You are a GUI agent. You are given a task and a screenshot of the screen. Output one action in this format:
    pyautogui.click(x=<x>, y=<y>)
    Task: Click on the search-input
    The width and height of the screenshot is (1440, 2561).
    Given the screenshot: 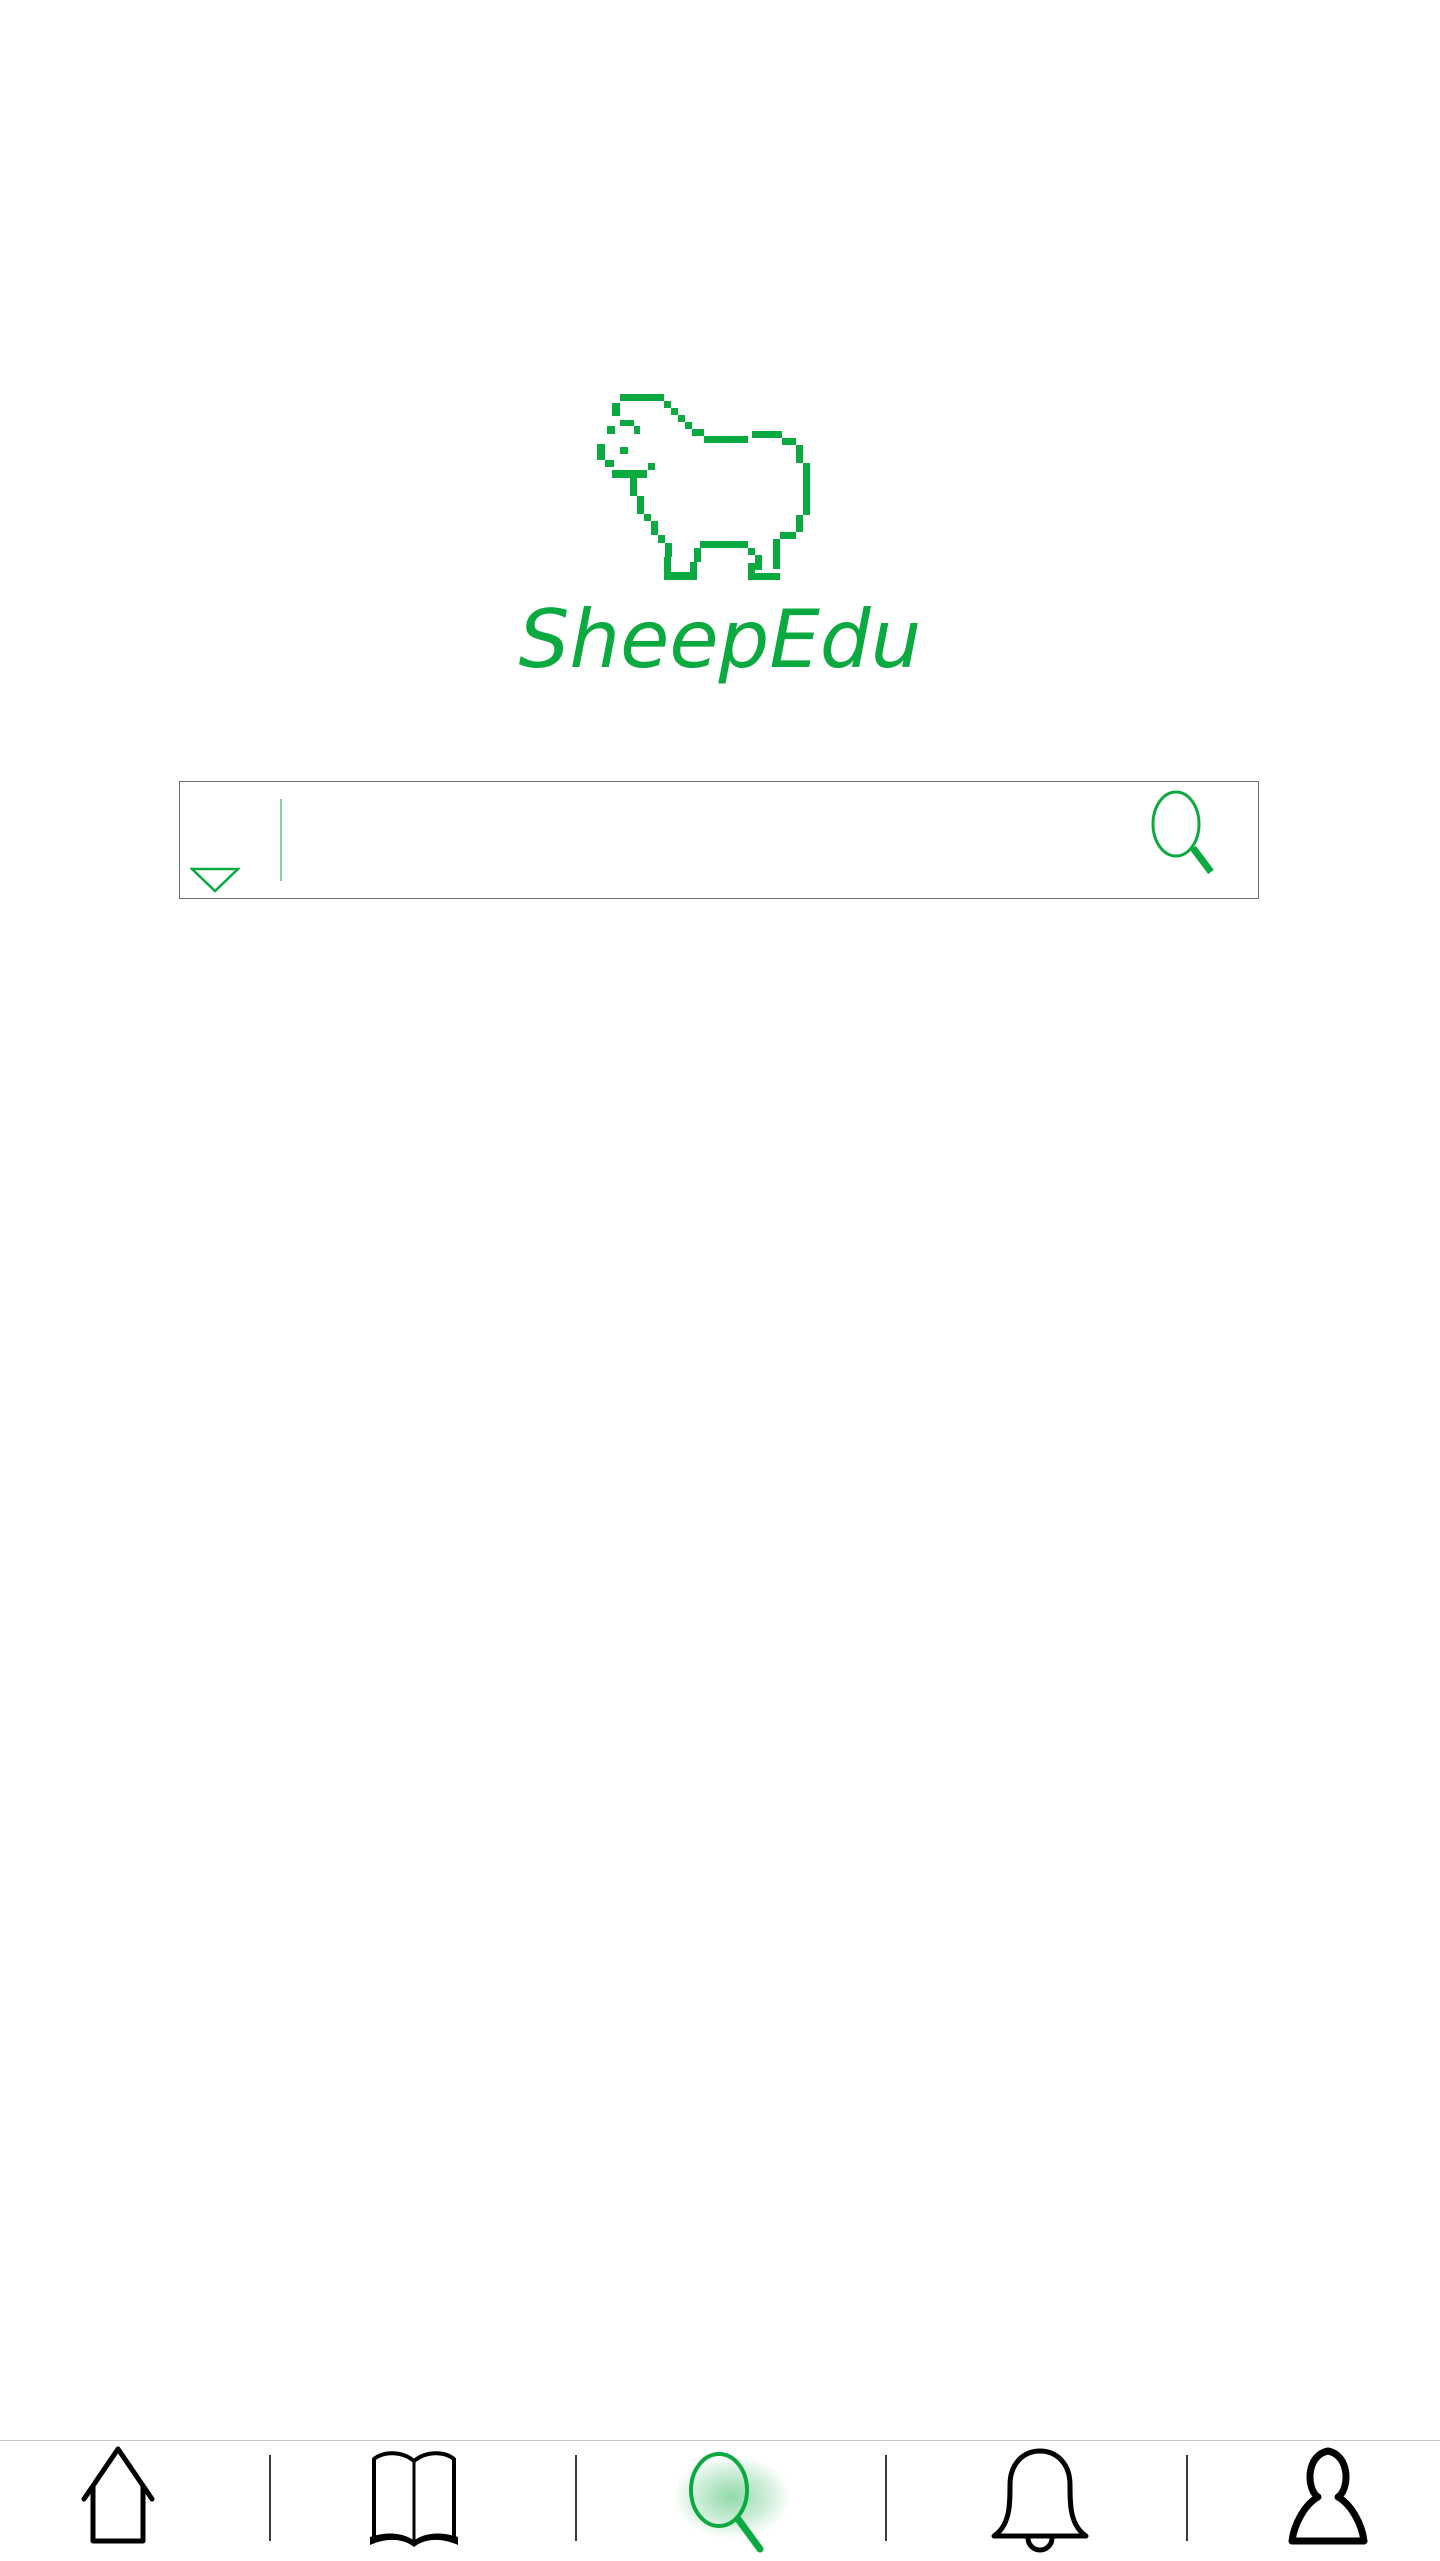 What is the action you would take?
    pyautogui.click(x=702, y=841)
    